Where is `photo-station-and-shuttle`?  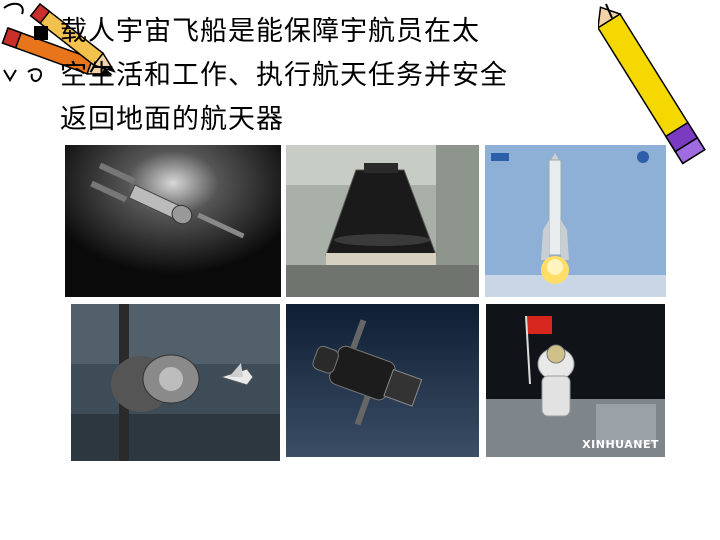 photo-station-and-shuttle is located at coordinates (175, 382).